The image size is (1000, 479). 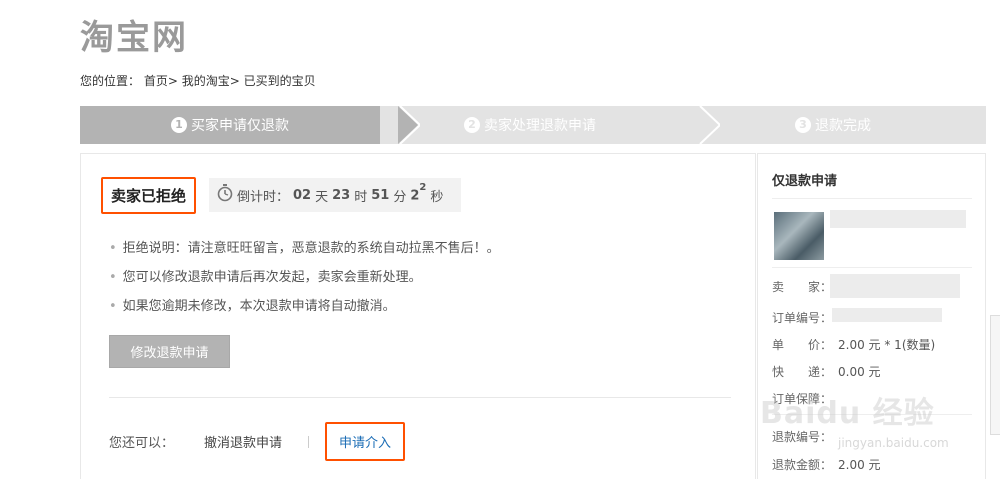 What do you see at coordinates (380, 195) in the screenshot?
I see `countdown-minutes: 51` at bounding box center [380, 195].